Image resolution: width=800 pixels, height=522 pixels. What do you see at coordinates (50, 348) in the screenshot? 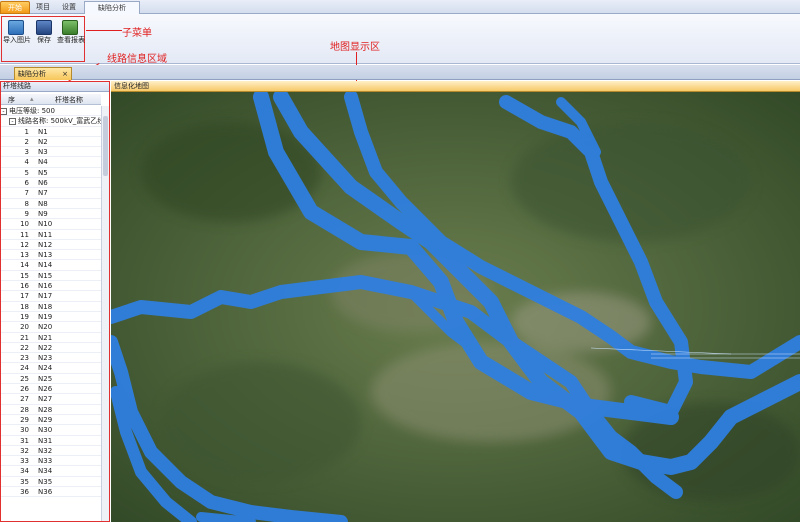
I see `table-row: 22 N22` at bounding box center [50, 348].